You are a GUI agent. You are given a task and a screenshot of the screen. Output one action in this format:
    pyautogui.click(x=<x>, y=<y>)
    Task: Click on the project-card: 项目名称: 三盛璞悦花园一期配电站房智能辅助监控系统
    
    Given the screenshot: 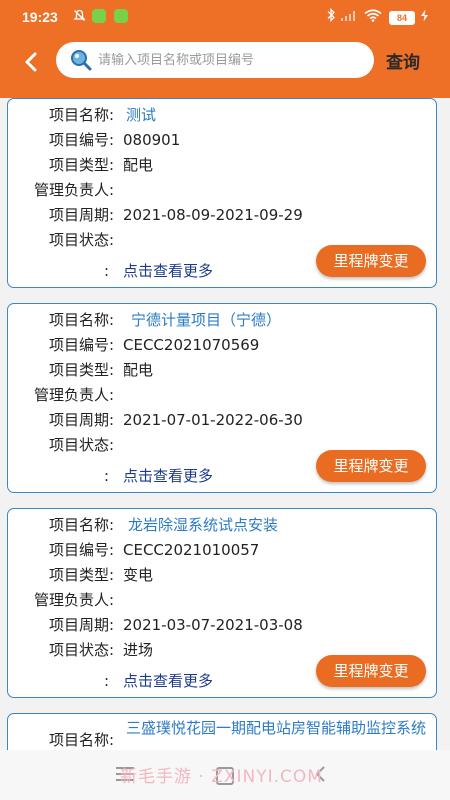 What is the action you would take?
    pyautogui.click(x=222, y=731)
    